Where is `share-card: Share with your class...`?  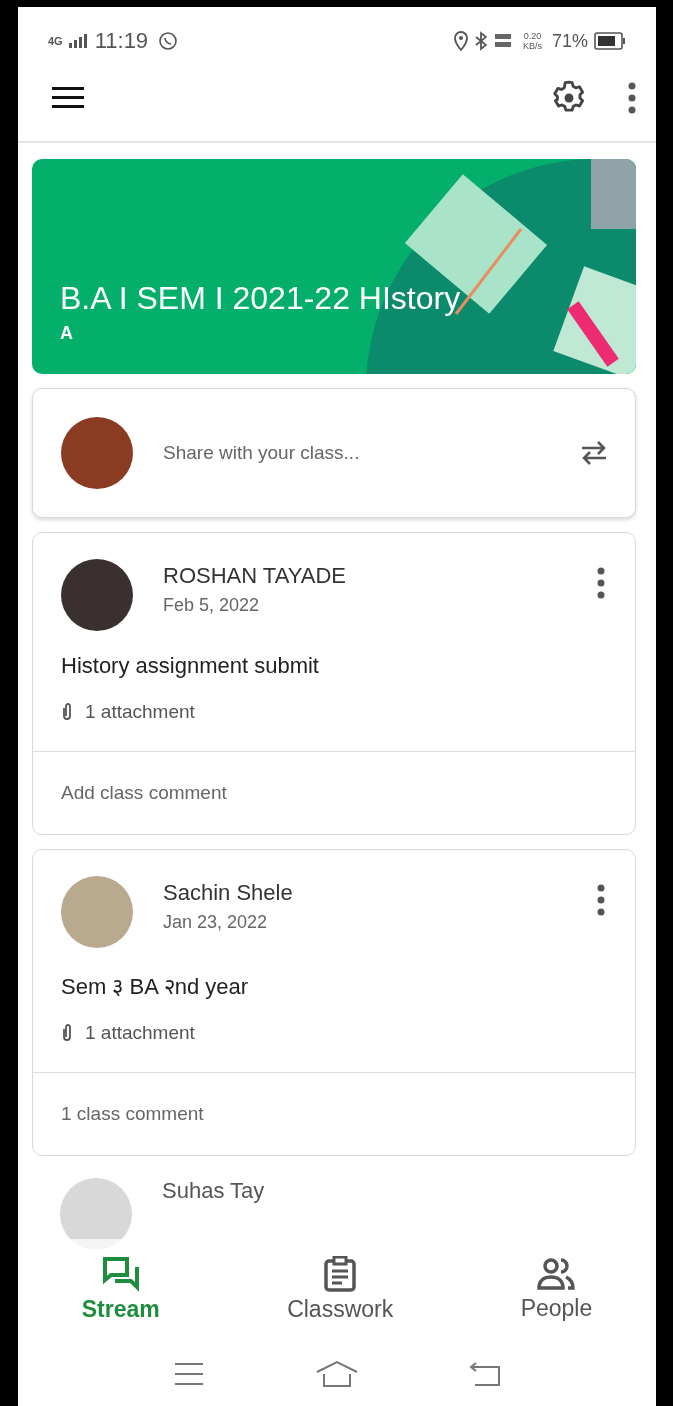
share-card: Share with your class... is located at coordinates (334, 453).